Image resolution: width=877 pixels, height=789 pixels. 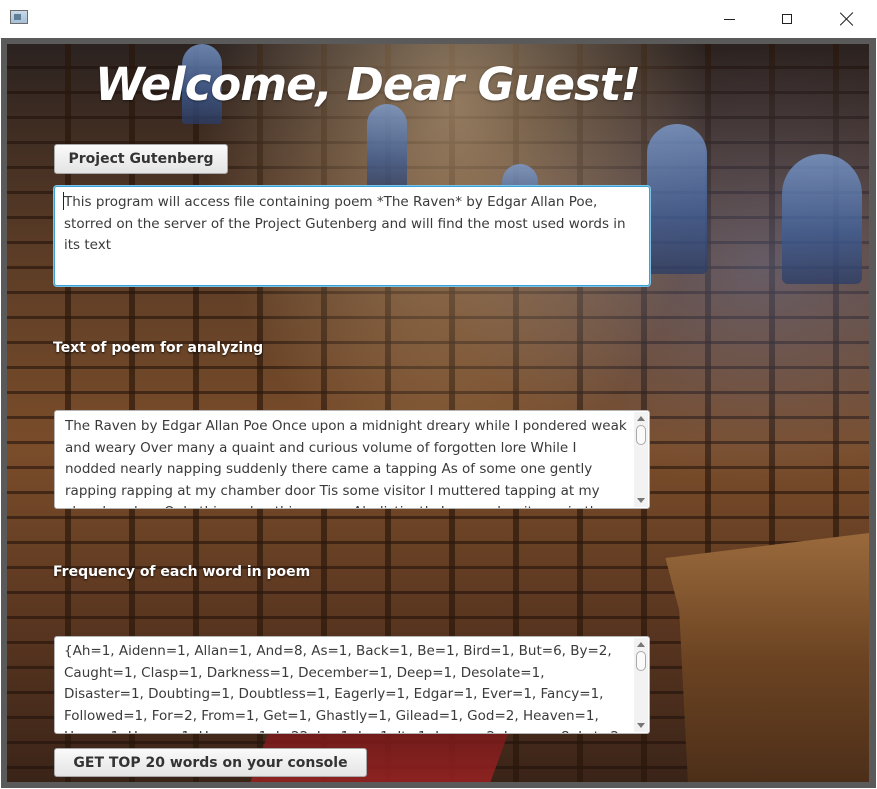 I want to click on poem-scrollbar, so click(x=641, y=459).